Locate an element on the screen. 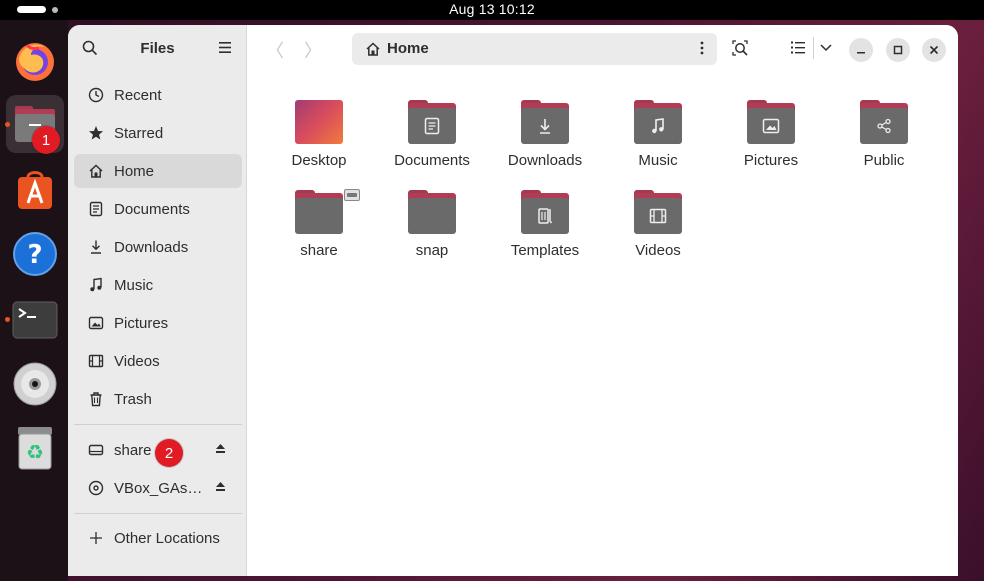 Image resolution: width=984 pixels, height=581 pixels. file-item-public: Public is located at coordinates (884, 141).